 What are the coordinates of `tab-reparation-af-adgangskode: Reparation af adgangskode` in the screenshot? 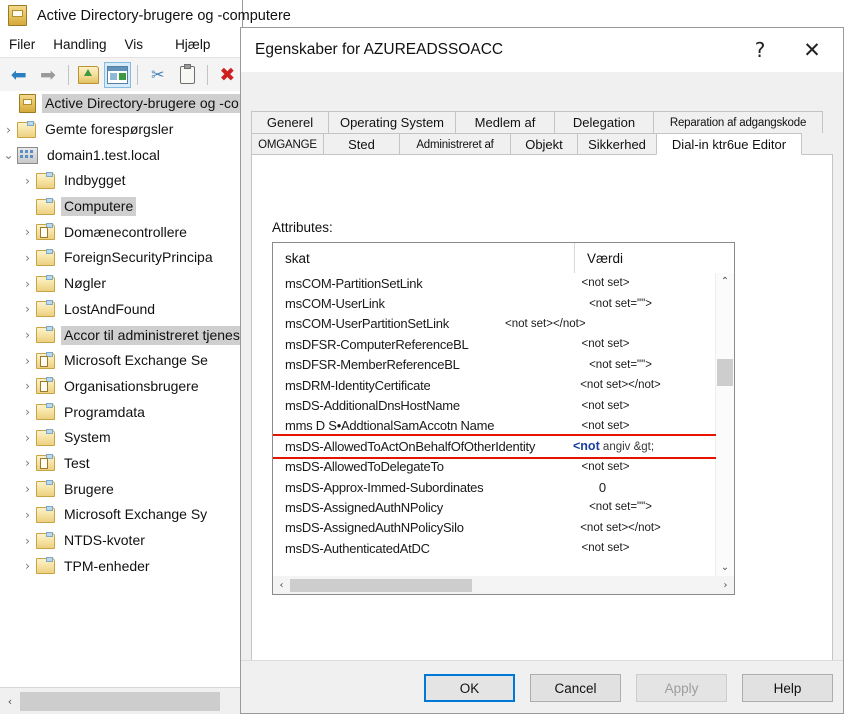 It's located at (738, 122).